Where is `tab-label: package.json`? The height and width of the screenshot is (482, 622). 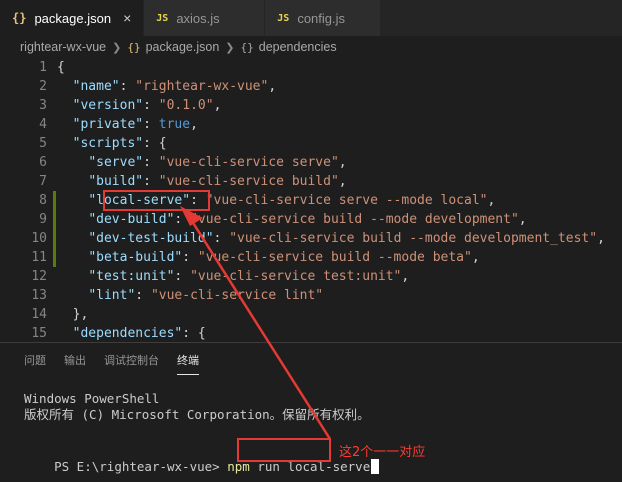
tab-label: package.json is located at coordinates (73, 18).